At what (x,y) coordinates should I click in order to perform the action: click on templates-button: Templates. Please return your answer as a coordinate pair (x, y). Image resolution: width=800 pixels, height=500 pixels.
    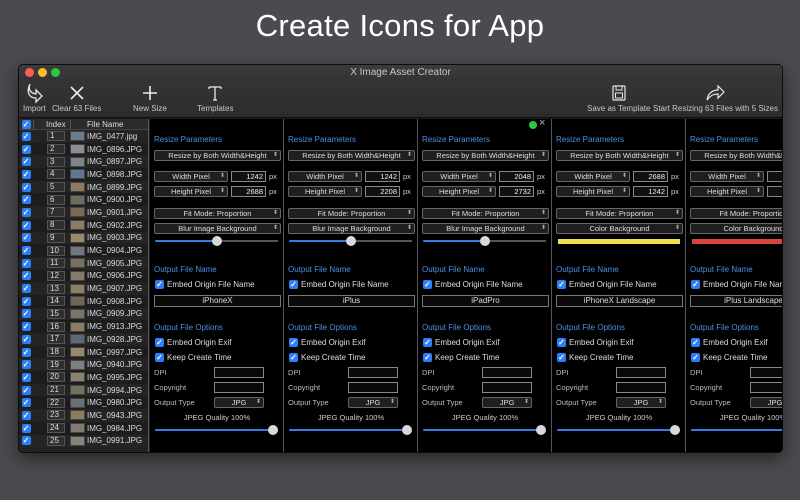
    Looking at the image, I should click on (215, 97).